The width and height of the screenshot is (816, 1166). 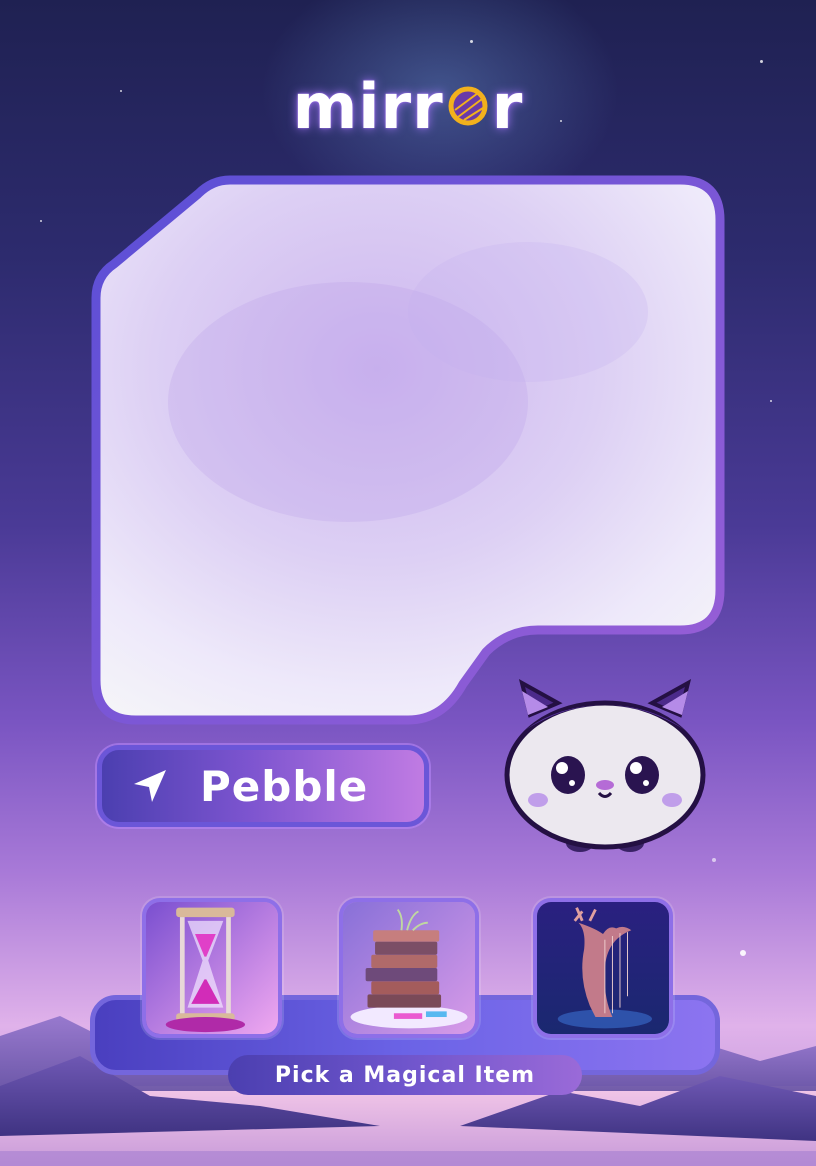 I want to click on item-option-harp, so click(x=603, y=968).